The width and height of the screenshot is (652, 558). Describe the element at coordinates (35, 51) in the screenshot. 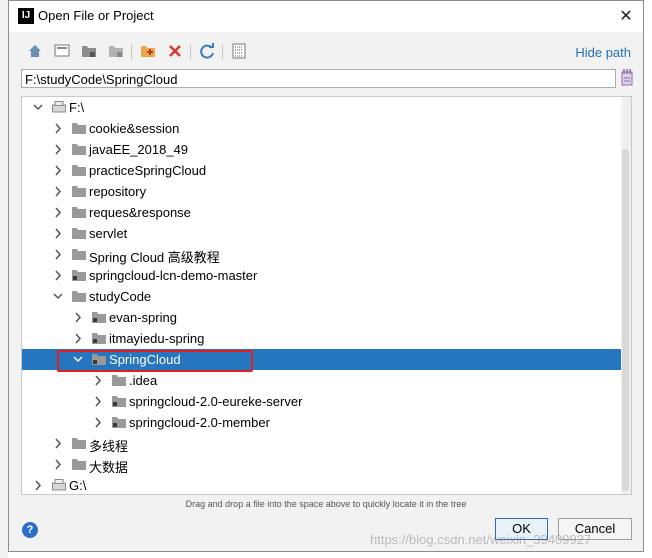

I see `home-icon` at that location.